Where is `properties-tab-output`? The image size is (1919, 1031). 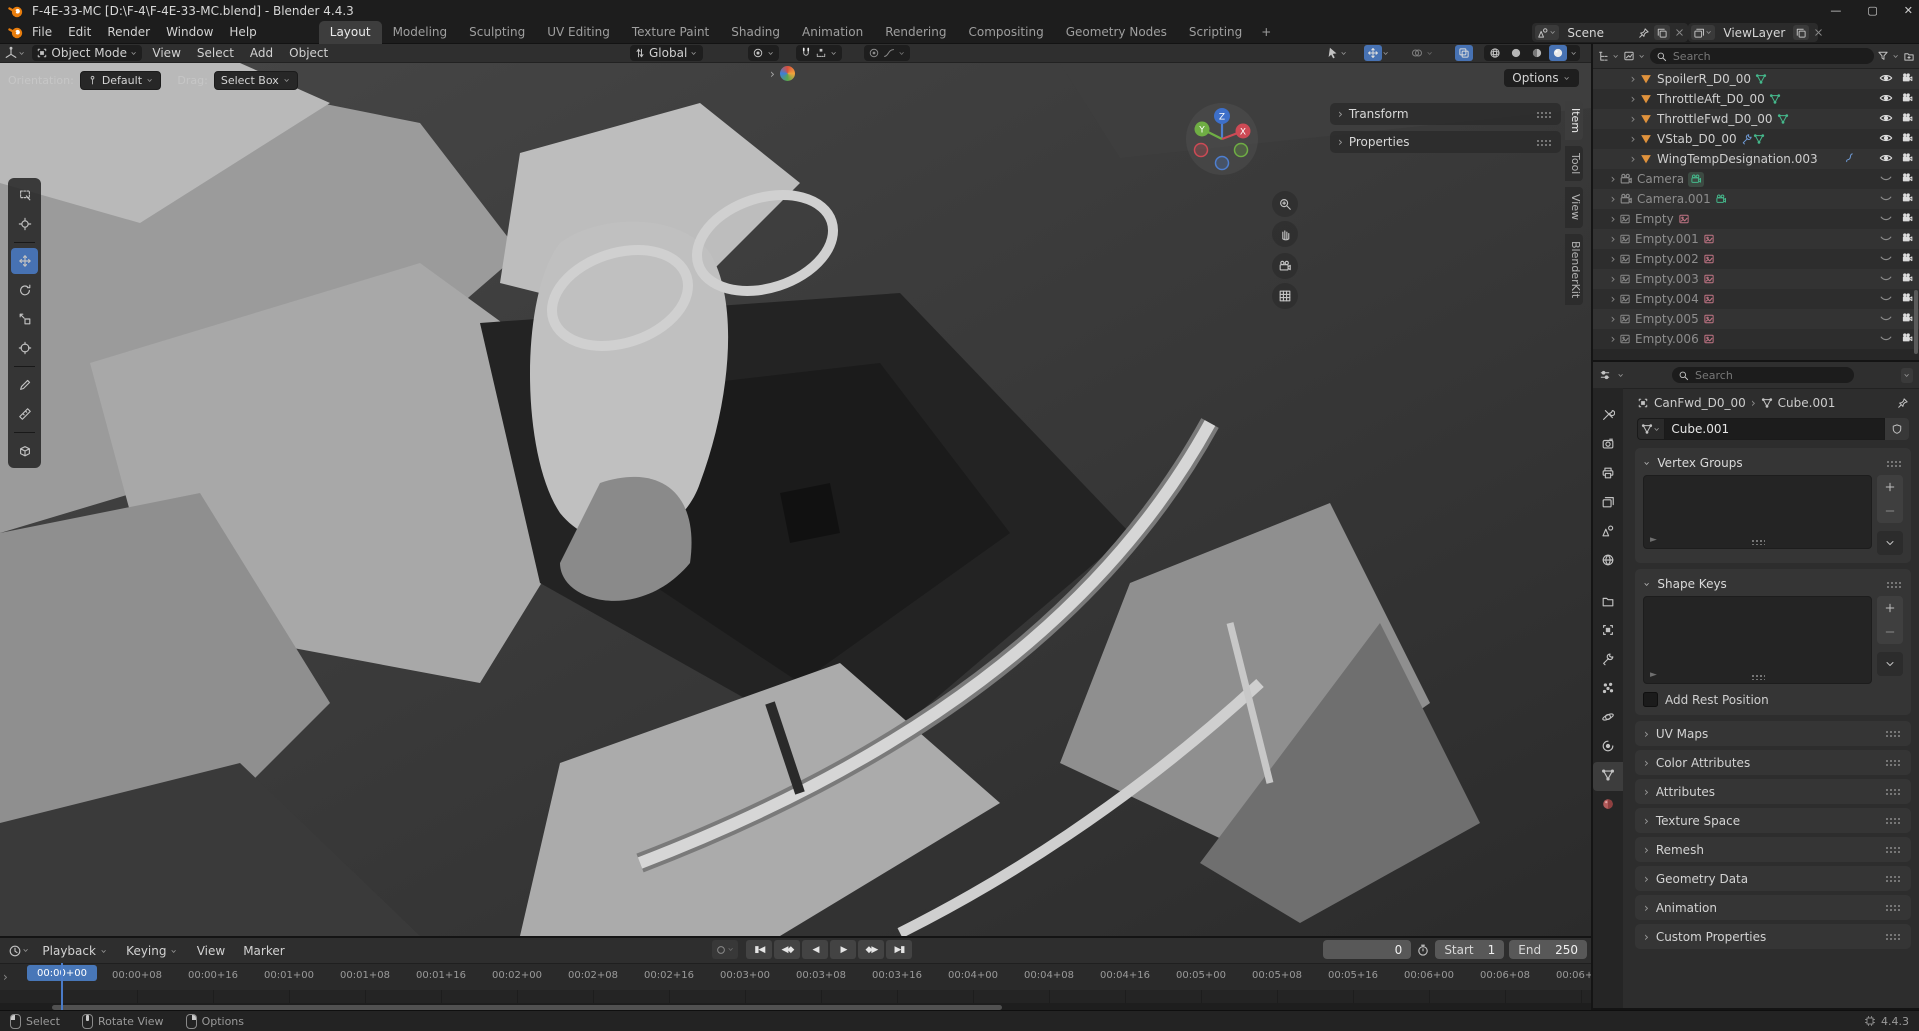 properties-tab-output is located at coordinates (1608, 474).